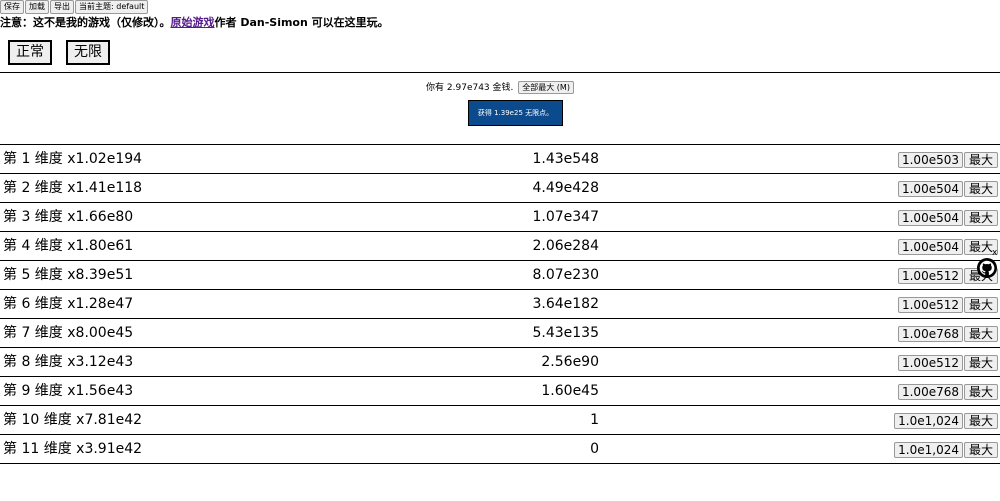 The width and height of the screenshot is (1000, 501). Describe the element at coordinates (500, 188) in the screenshot. I see `dimension-row: 第 2 维度 x1.41e118 4.49e428 1.00e504 最大` at that location.